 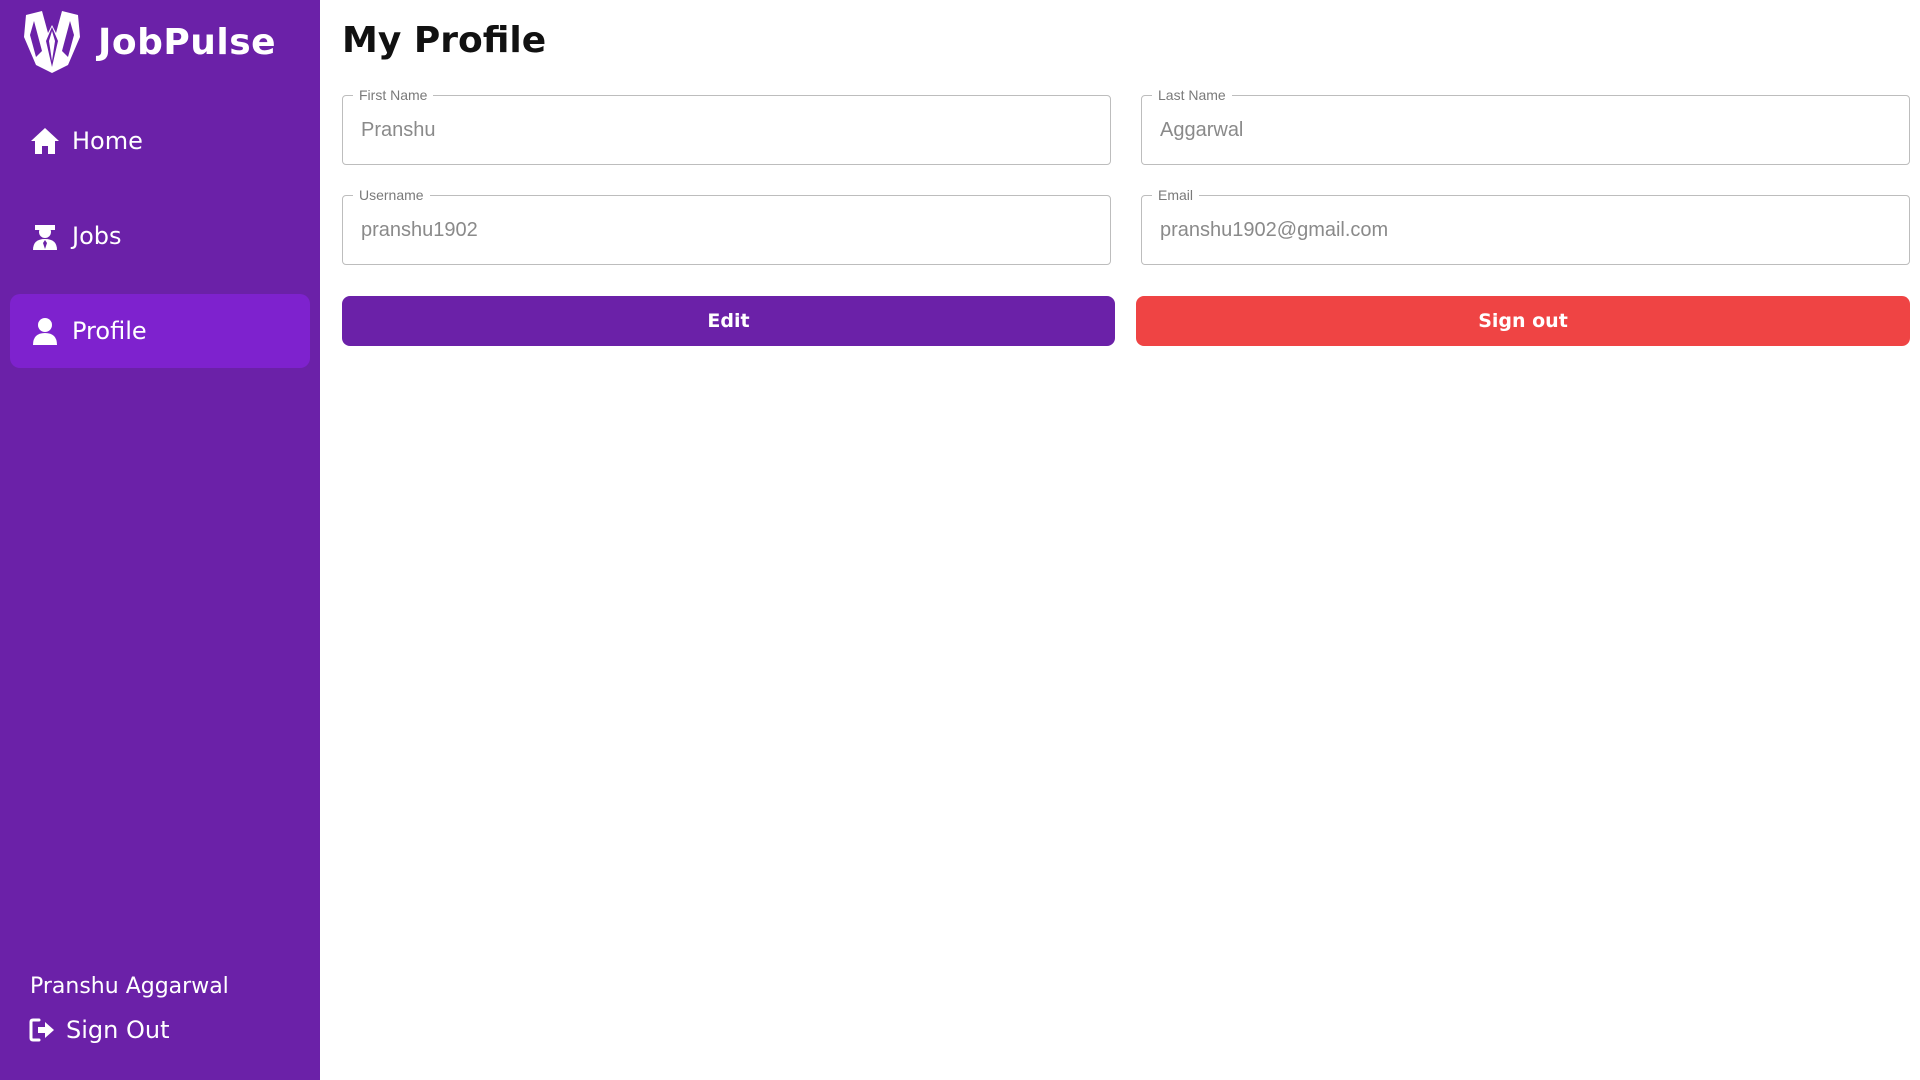 What do you see at coordinates (1176, 195) in the screenshot?
I see `email-label: Email` at bounding box center [1176, 195].